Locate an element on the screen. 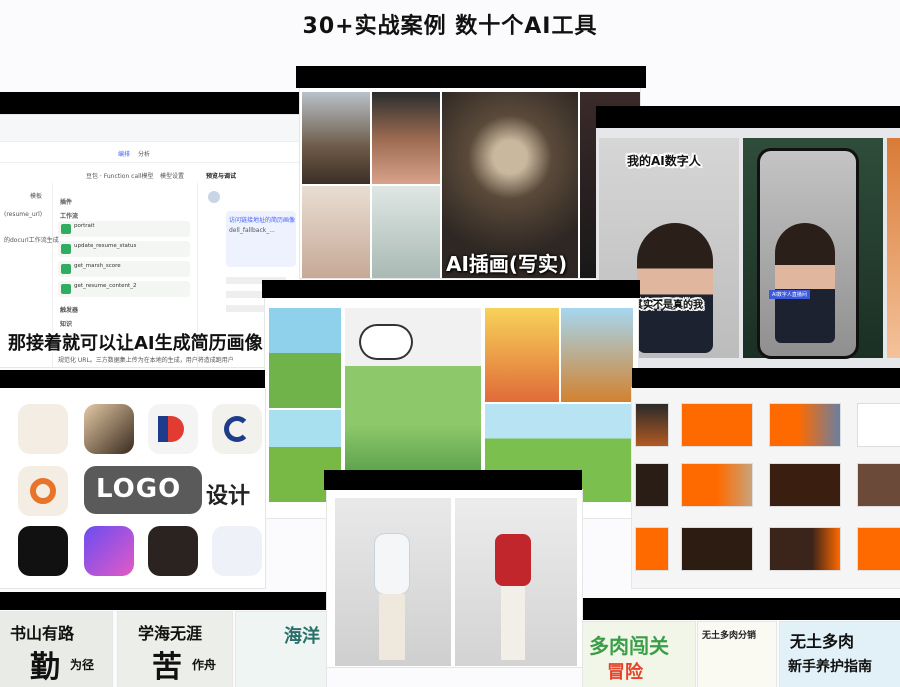  tab-edit: 编排 is located at coordinates (124, 153).